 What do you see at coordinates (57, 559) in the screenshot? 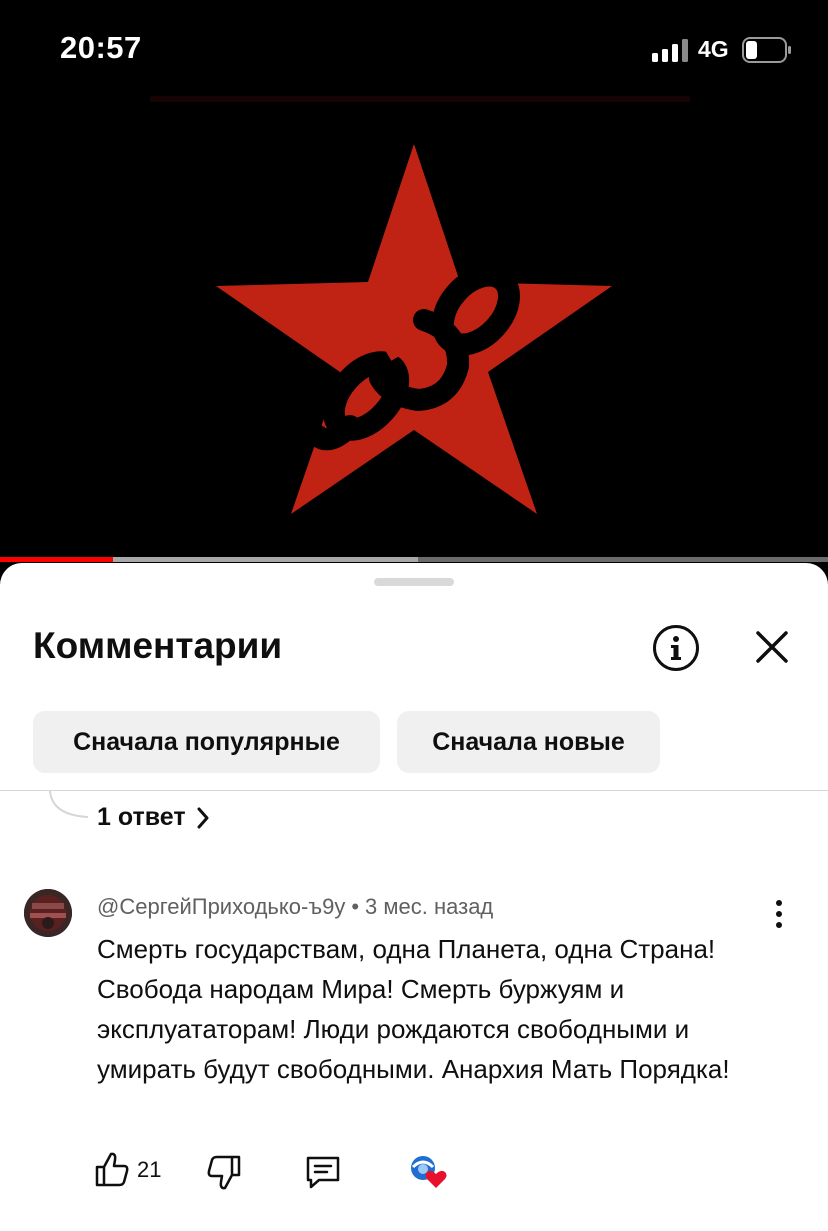
I see `progress-played` at bounding box center [57, 559].